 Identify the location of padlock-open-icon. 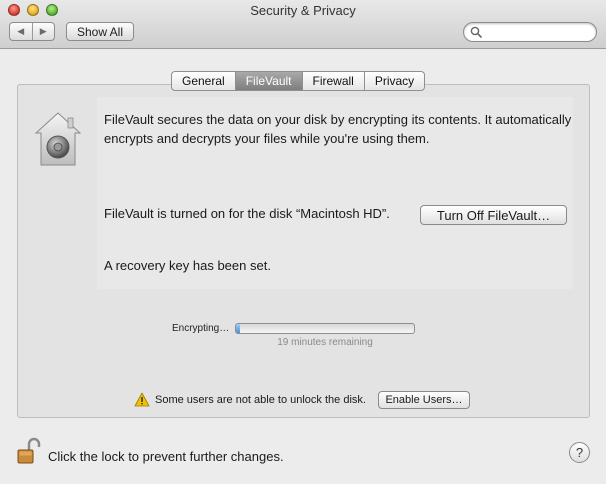
(29, 451).